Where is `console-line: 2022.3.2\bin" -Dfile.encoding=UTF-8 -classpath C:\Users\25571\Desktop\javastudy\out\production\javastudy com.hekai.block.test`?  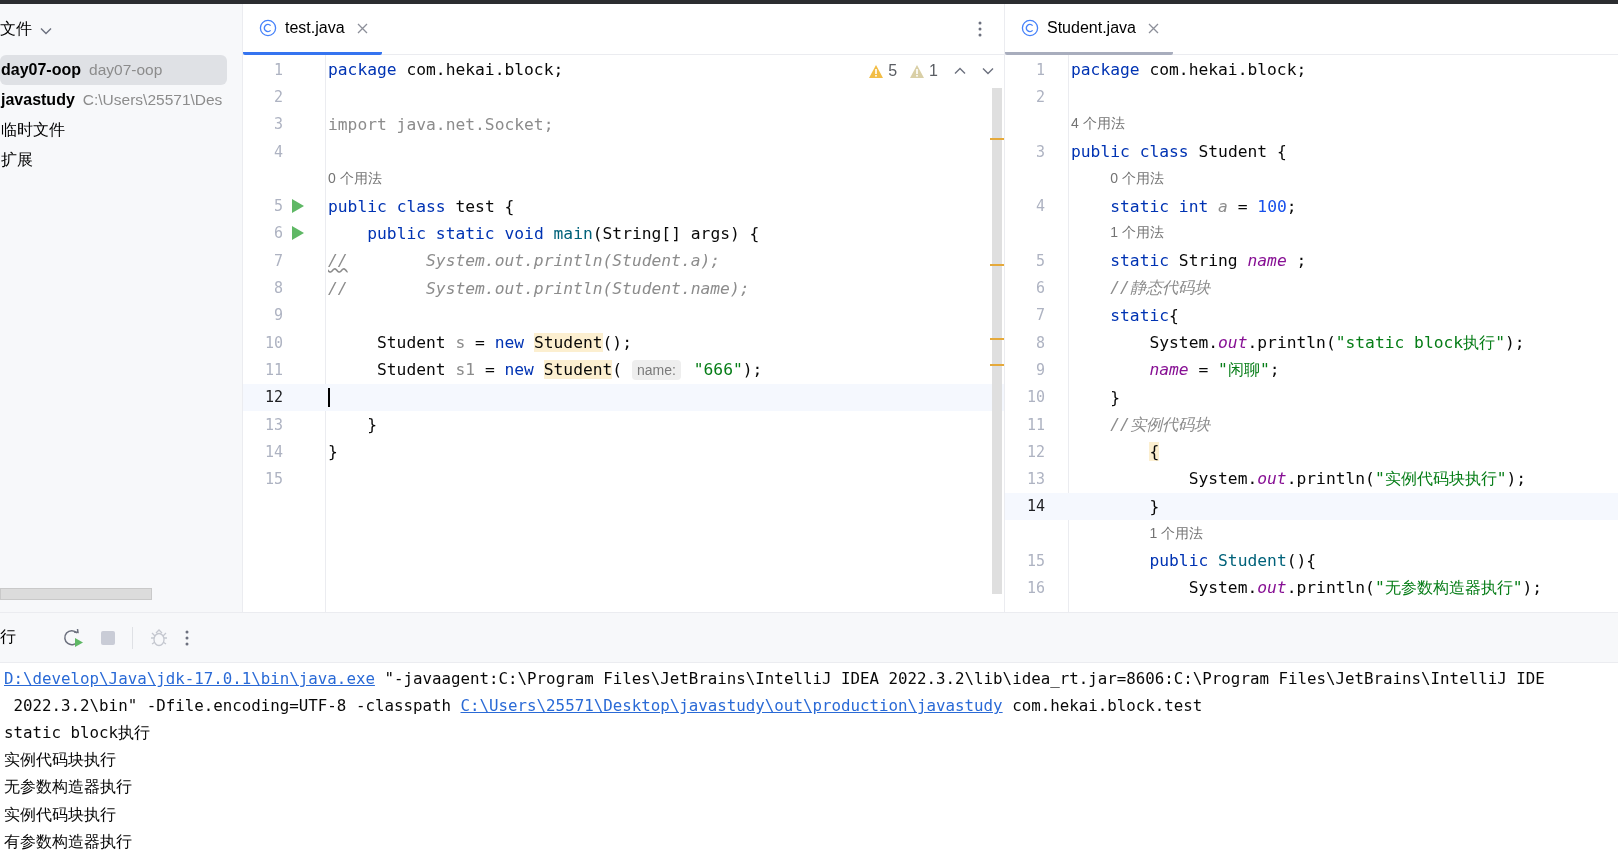
console-line: 2022.3.2\bin" -Dfile.encoding=UTF-8 -classpath C:\Users\25571\Desktop\javastudy\out\production\javastudy com.hekai.block.test is located at coordinates (608, 706).